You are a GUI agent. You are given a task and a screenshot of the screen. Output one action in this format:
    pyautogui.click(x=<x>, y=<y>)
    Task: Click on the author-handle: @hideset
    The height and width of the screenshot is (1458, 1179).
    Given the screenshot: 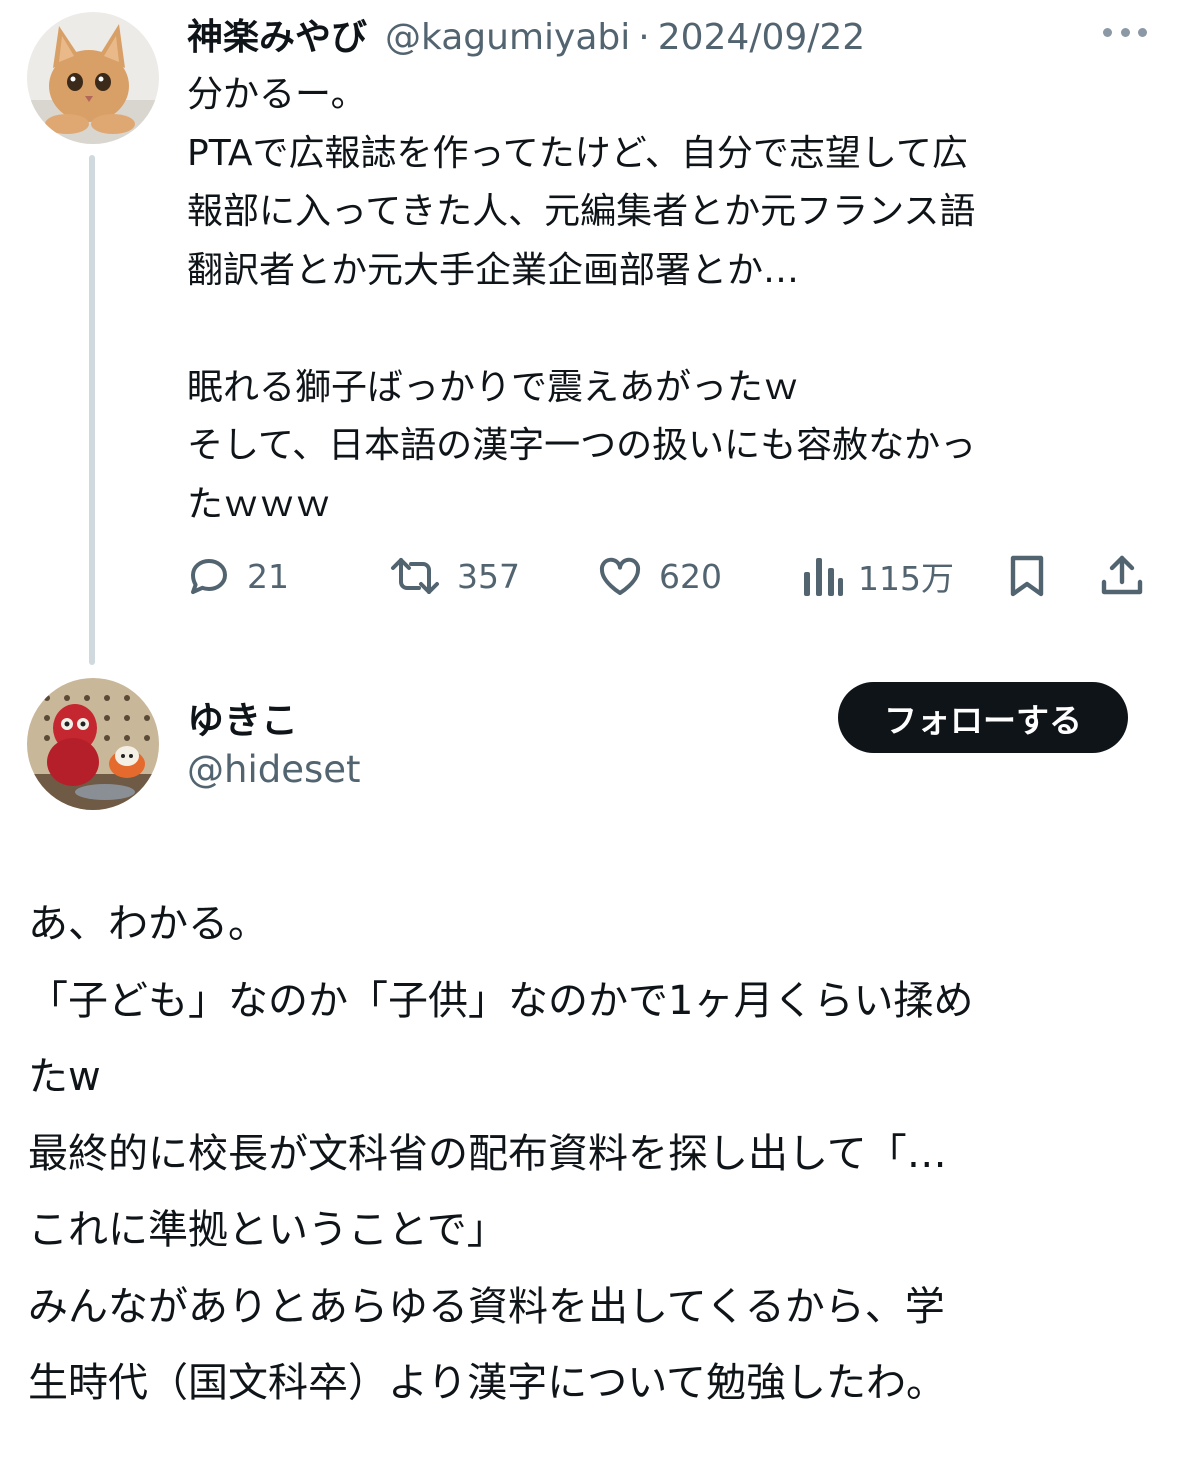 What is the action you would take?
    pyautogui.click(x=274, y=769)
    